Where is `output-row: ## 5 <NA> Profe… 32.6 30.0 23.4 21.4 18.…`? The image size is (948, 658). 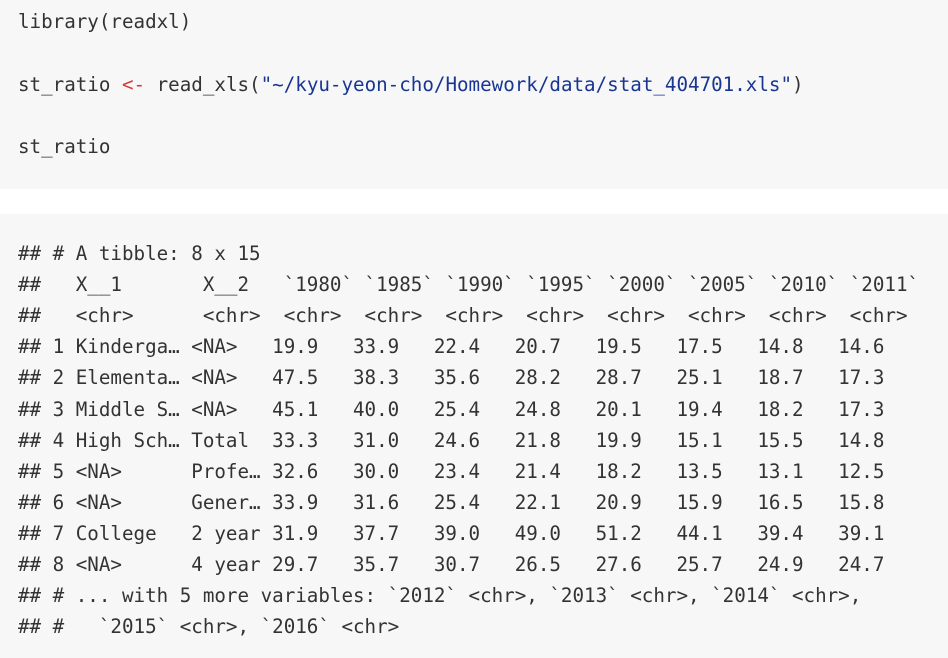
output-row: ## 5 <NA> Profe… 32.6 30.0 23.4 21.4 18.… is located at coordinates (451, 471).